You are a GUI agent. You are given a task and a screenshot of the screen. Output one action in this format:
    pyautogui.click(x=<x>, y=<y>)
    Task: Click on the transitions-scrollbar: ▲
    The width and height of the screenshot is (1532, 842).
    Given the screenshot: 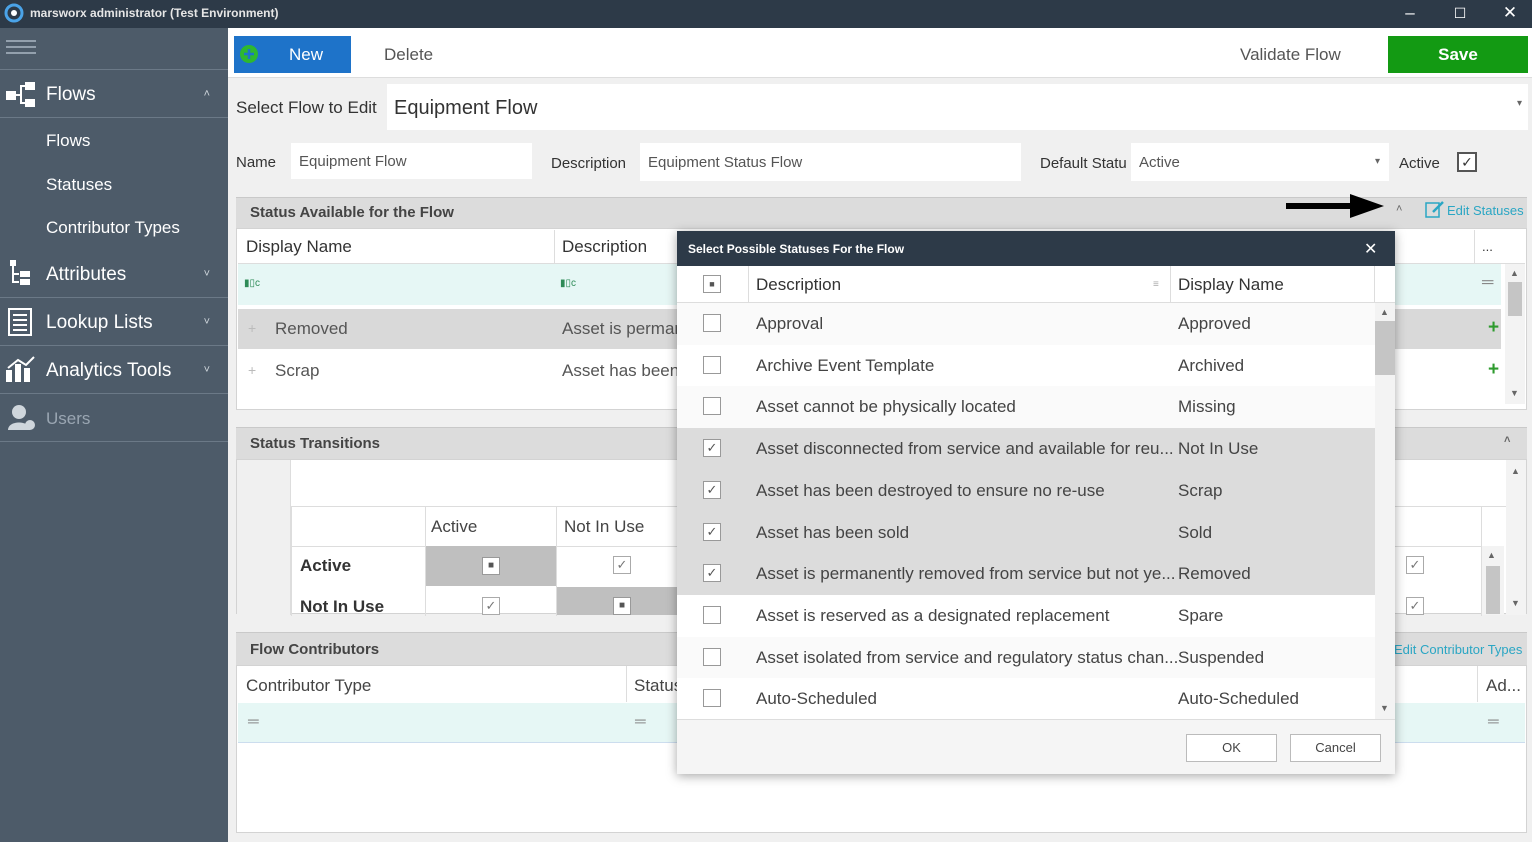 What is the action you would take?
    pyautogui.click(x=1516, y=537)
    